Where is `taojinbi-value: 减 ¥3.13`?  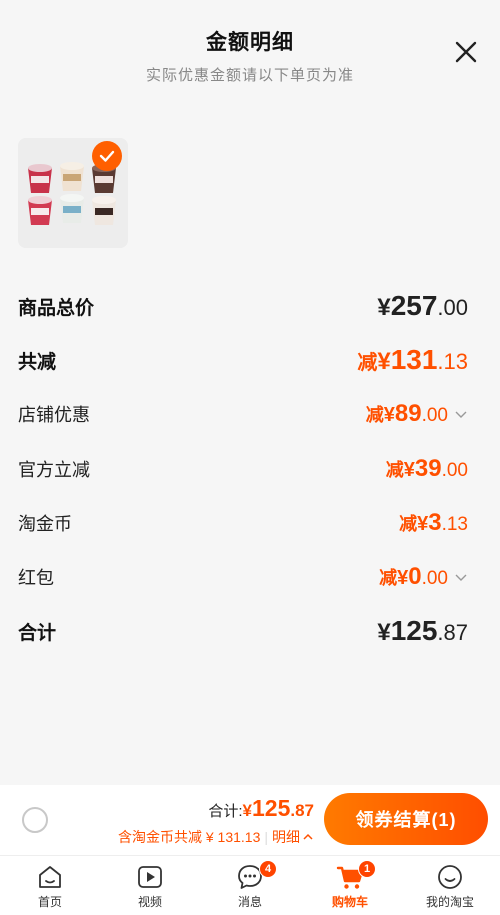 taojinbi-value: 减 ¥3.13 is located at coordinates (433, 523).